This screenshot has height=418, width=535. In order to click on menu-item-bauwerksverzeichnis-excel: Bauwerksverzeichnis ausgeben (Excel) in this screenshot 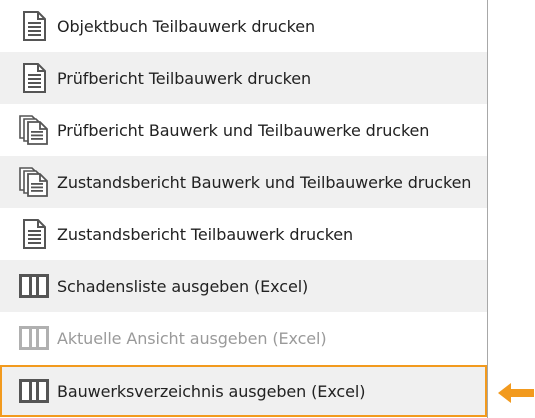, I will do `click(243, 391)`.